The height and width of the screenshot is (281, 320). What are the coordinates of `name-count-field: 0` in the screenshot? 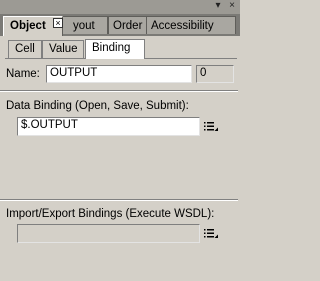 It's located at (215, 74).